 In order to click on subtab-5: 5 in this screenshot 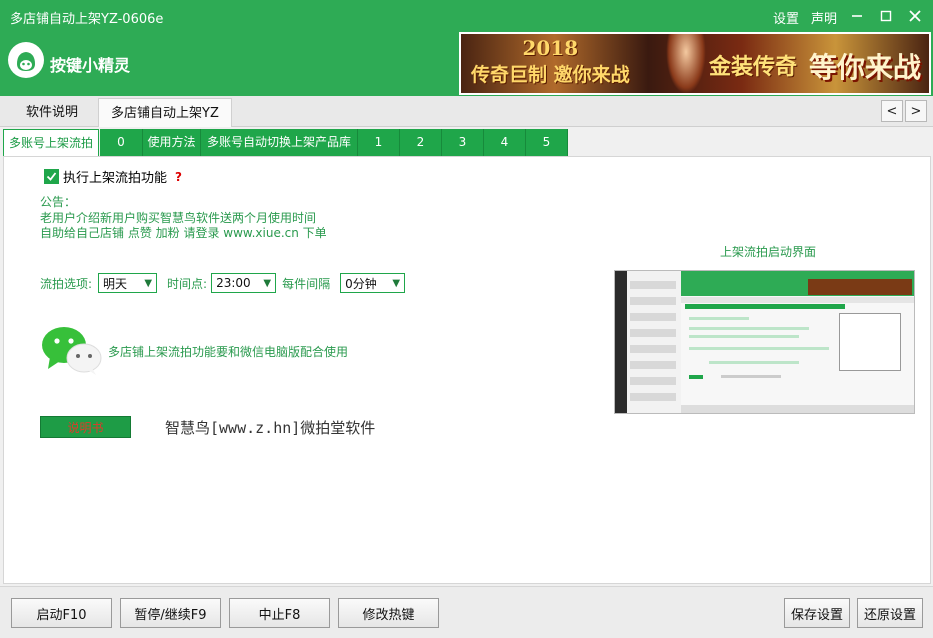, I will do `click(547, 142)`.